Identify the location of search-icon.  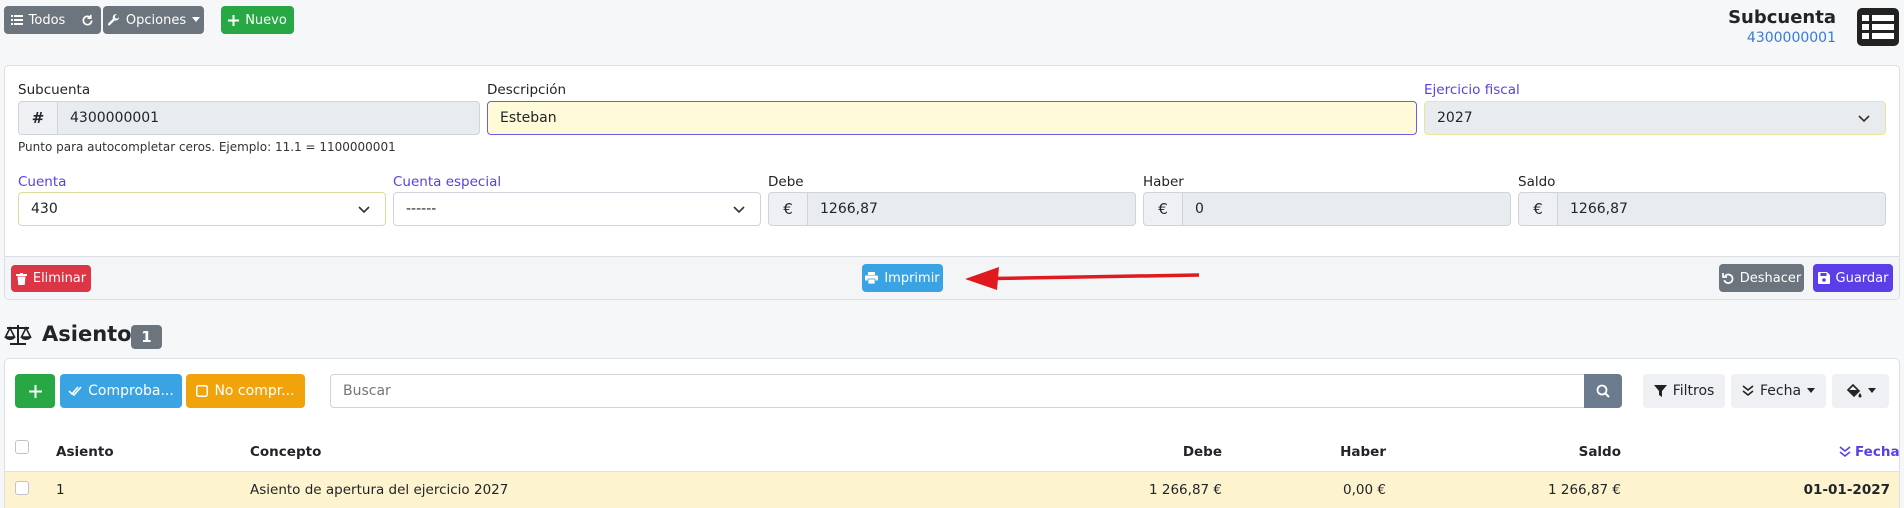
(1603, 391).